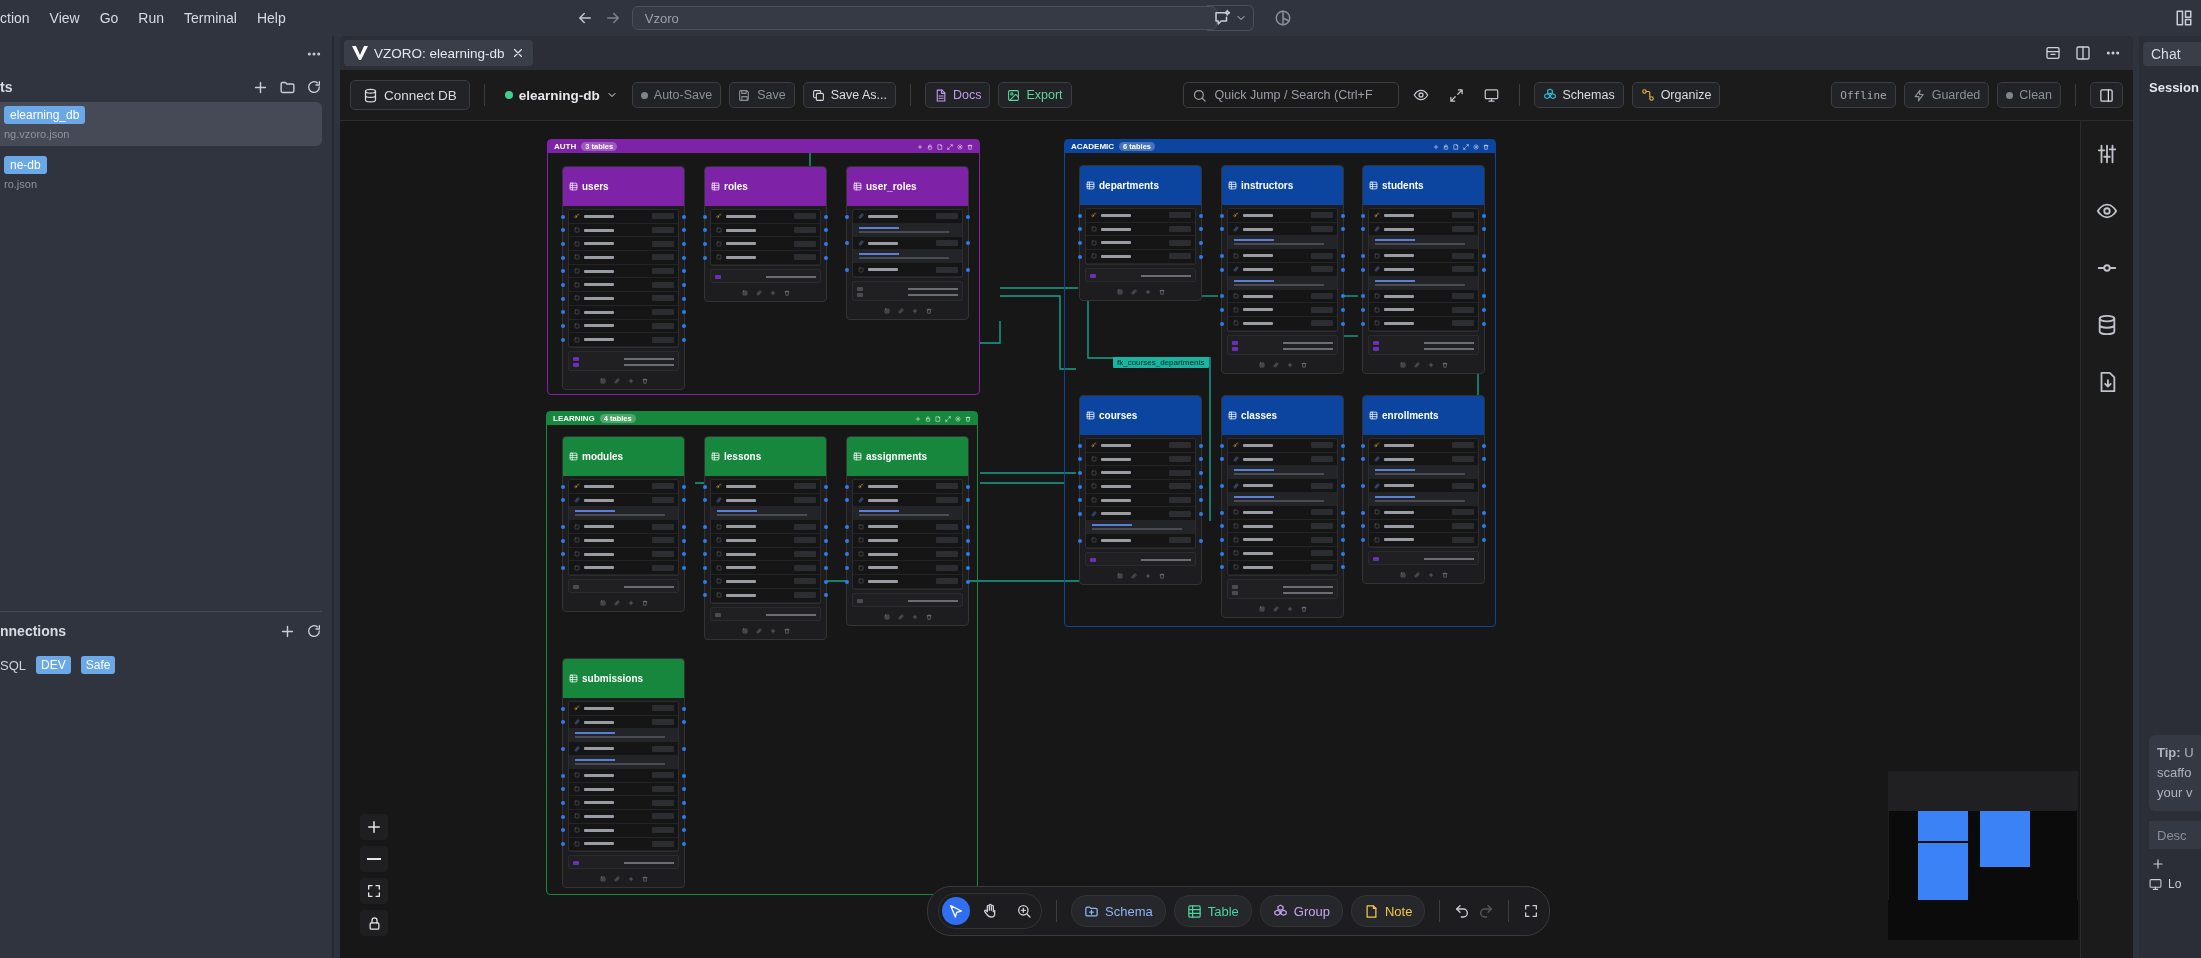  What do you see at coordinates (765, 234) in the screenshot?
I see `table-card: roles` at bounding box center [765, 234].